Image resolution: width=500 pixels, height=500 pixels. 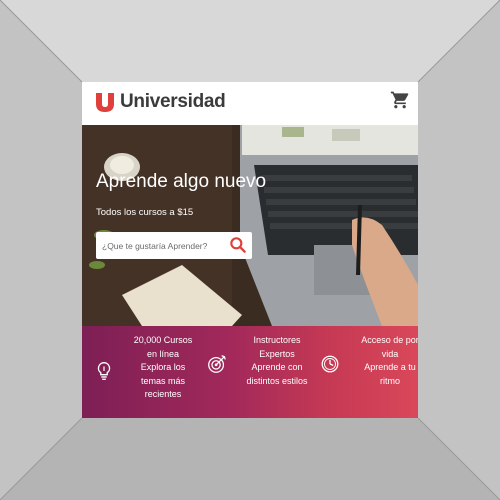 What do you see at coordinates (250, 103) in the screenshot?
I see `site-header: Universidad` at bounding box center [250, 103].